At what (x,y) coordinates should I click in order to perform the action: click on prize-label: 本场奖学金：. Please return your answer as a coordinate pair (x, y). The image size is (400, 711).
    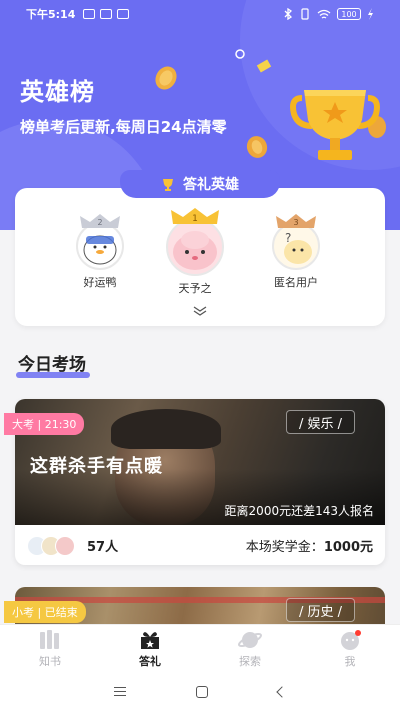
    Looking at the image, I should click on (284, 547).